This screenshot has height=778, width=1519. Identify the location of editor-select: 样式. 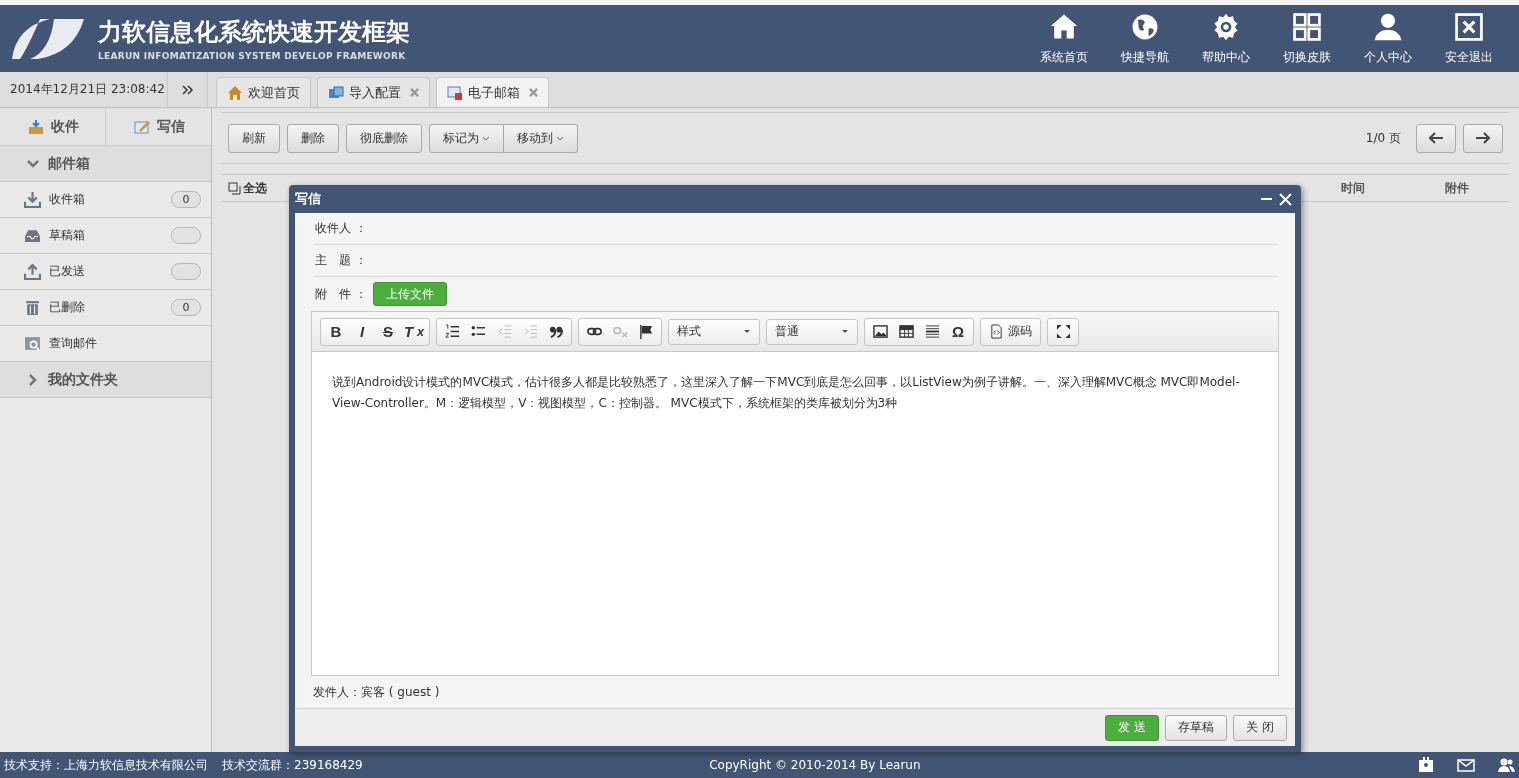
(714, 331).